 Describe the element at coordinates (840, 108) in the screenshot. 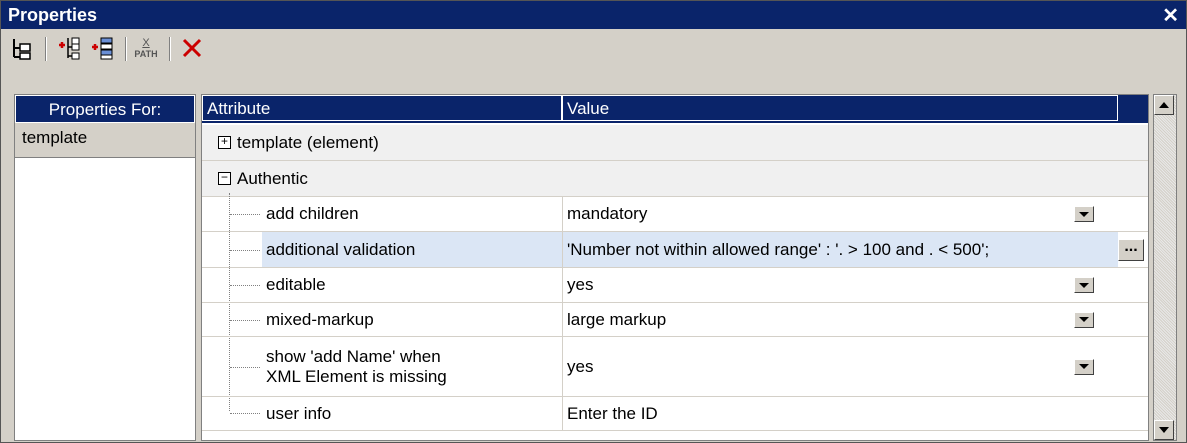

I see `column-header-value: Value` at that location.